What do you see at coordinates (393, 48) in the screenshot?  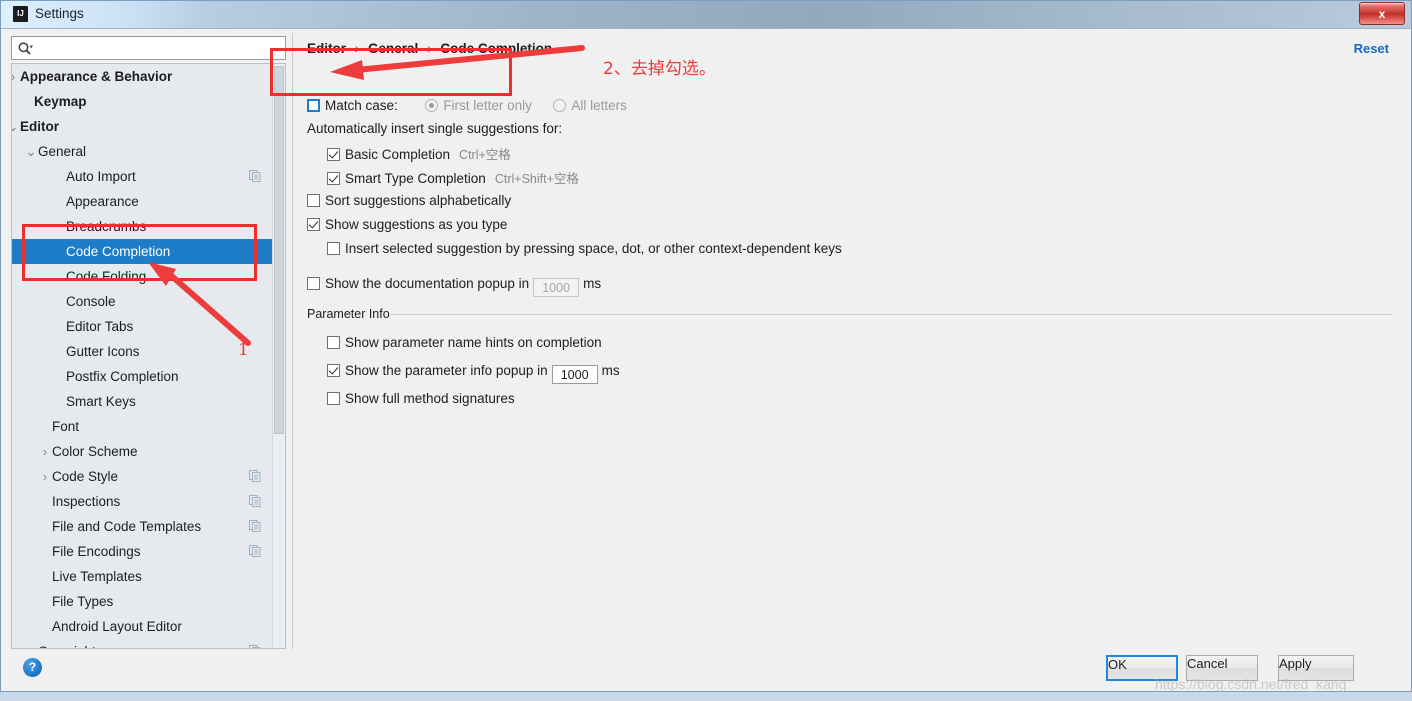 I see `breadcrumb-part-general: General` at bounding box center [393, 48].